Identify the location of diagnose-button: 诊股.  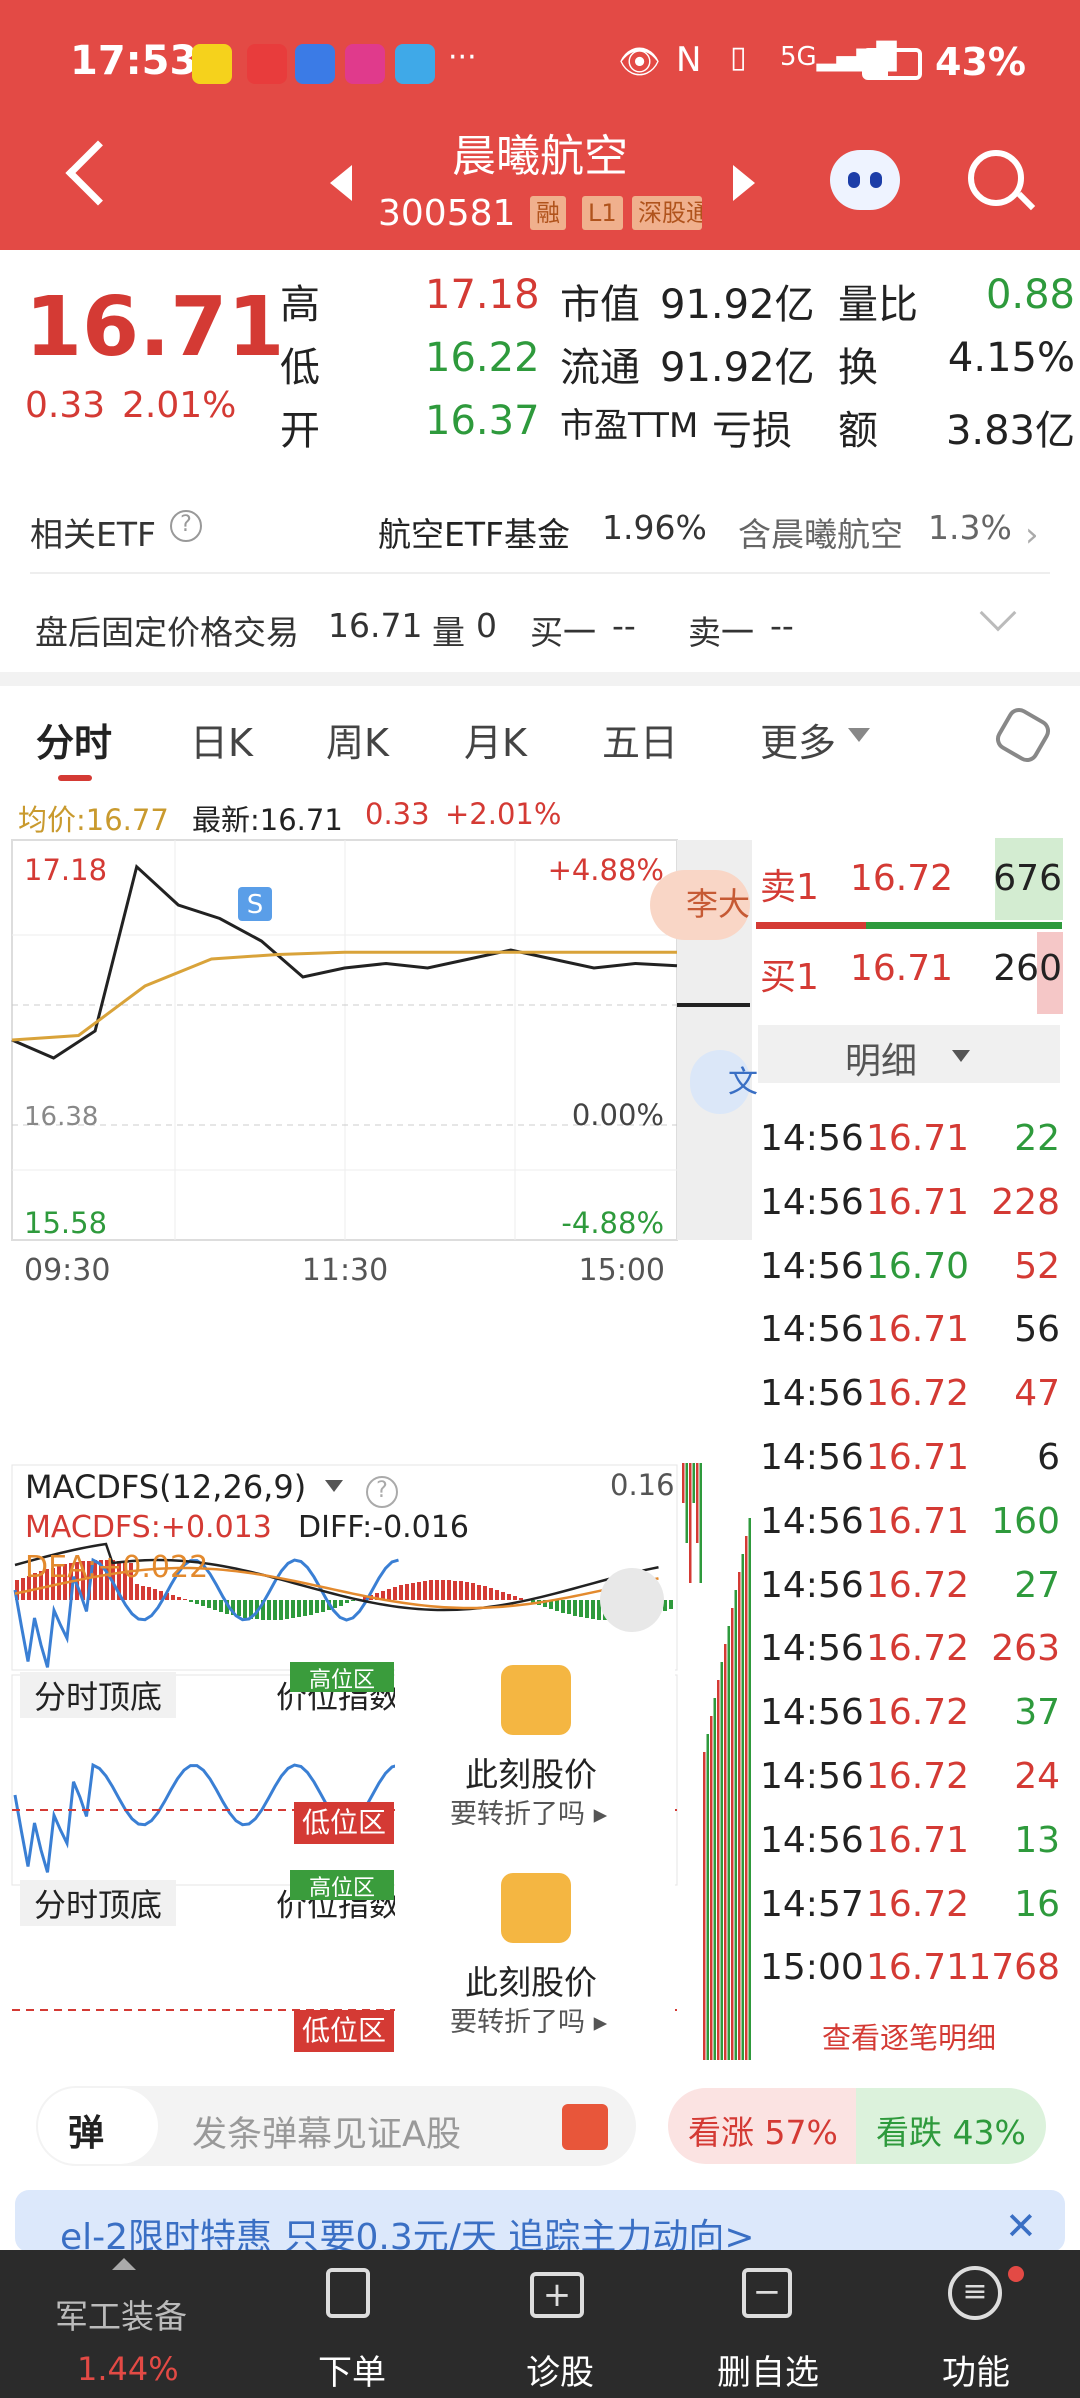
(560, 2369).